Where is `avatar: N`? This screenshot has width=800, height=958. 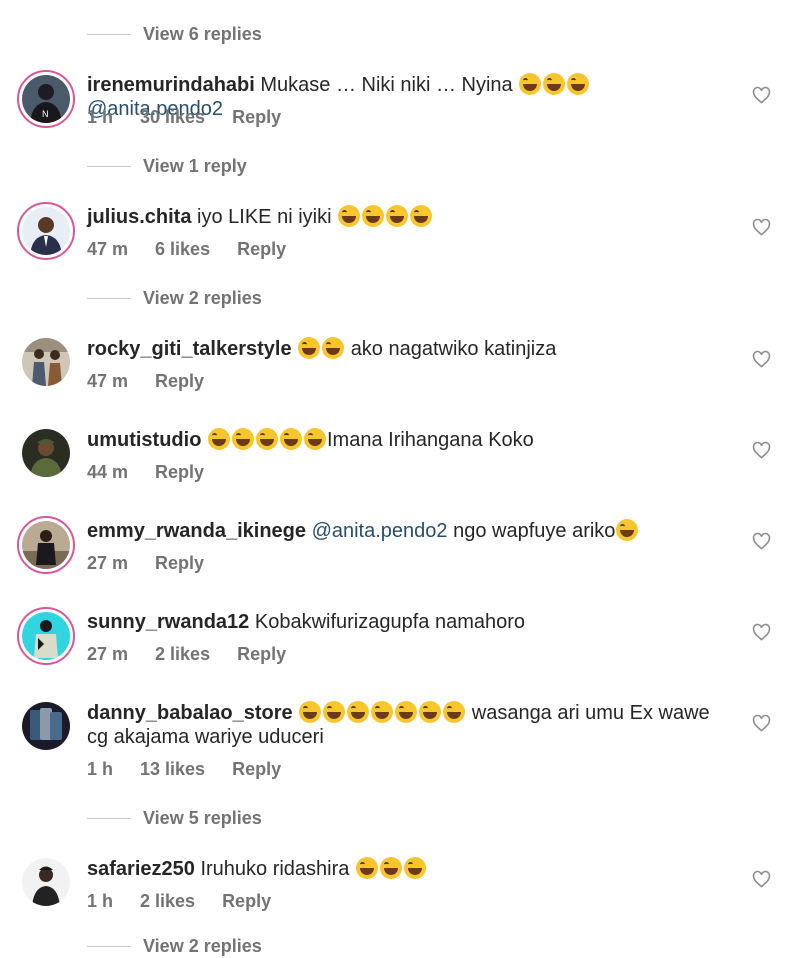
avatar: N is located at coordinates (46, 99).